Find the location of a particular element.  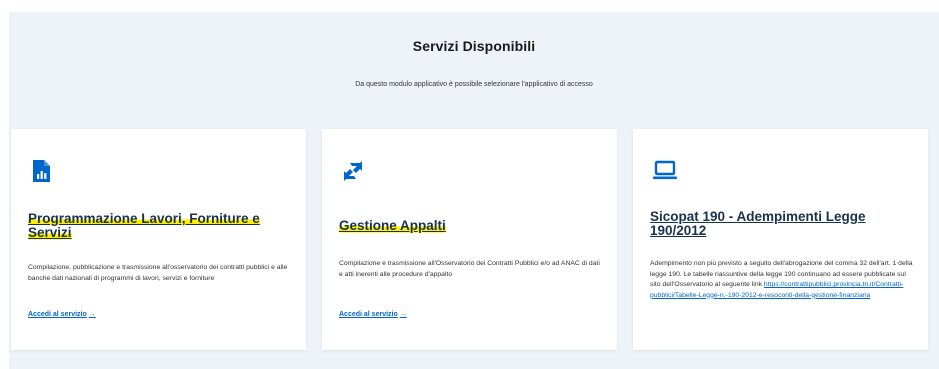

page-title: Servizi Disponibili is located at coordinates (474, 46).